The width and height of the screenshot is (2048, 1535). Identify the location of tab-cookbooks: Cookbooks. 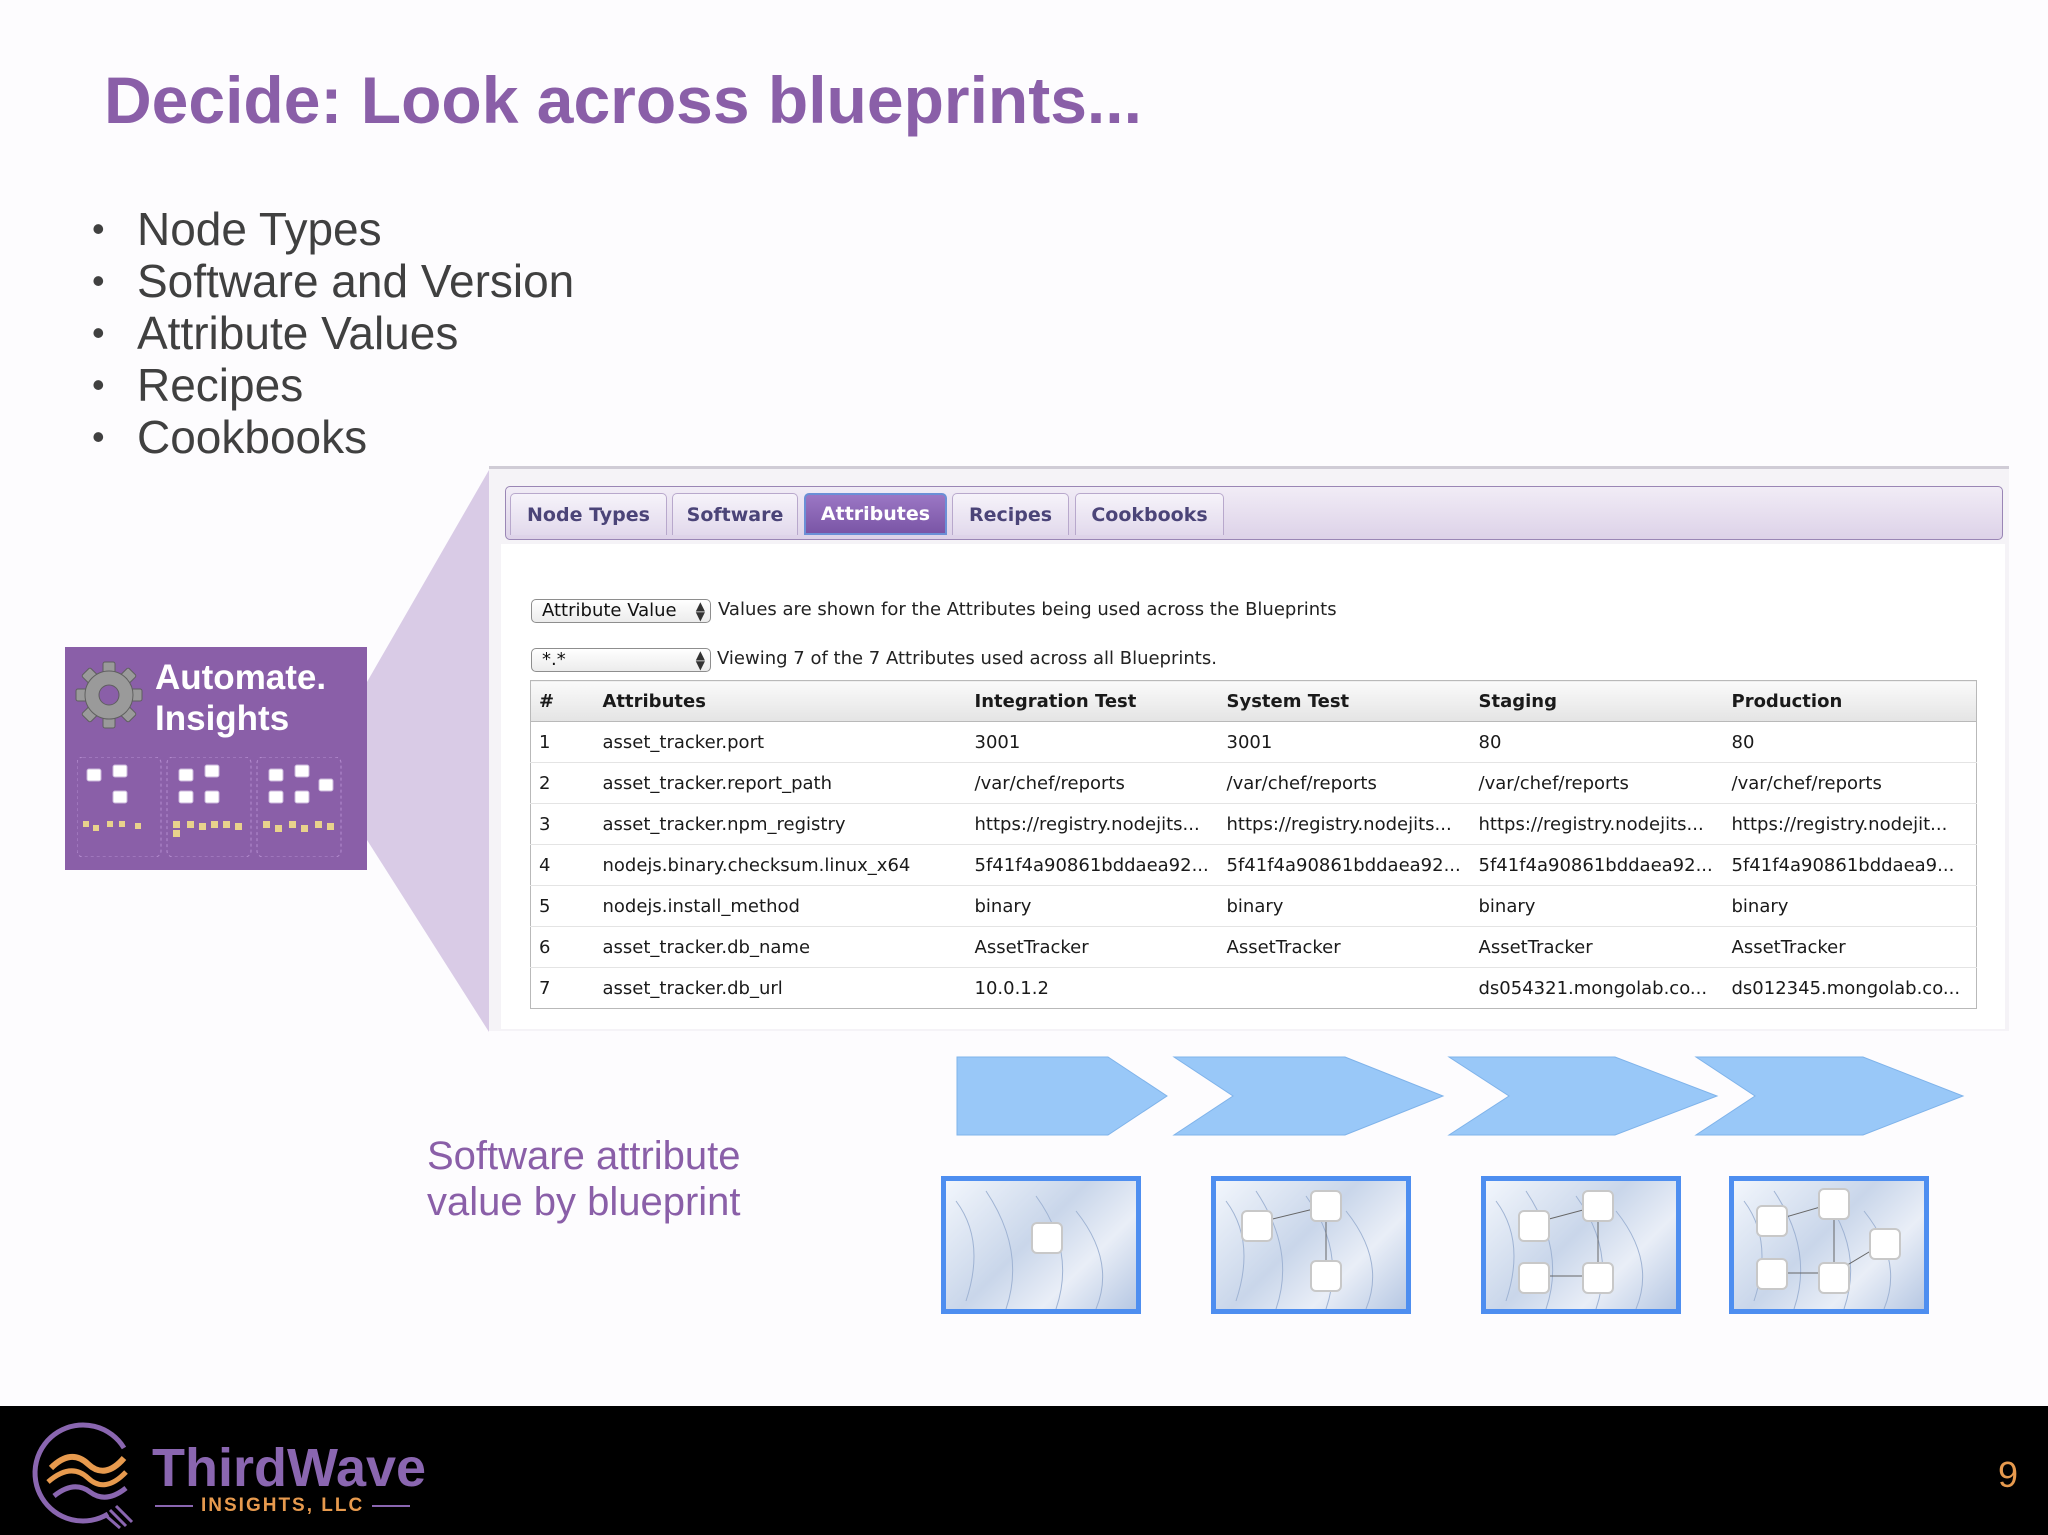
(1149, 514).